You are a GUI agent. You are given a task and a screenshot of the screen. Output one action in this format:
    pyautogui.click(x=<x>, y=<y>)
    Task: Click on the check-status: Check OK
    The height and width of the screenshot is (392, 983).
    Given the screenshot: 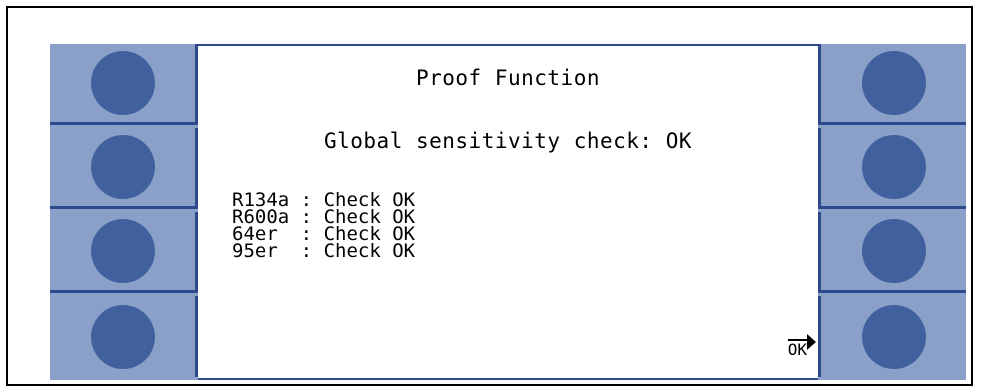 What is the action you would take?
    pyautogui.click(x=369, y=251)
    